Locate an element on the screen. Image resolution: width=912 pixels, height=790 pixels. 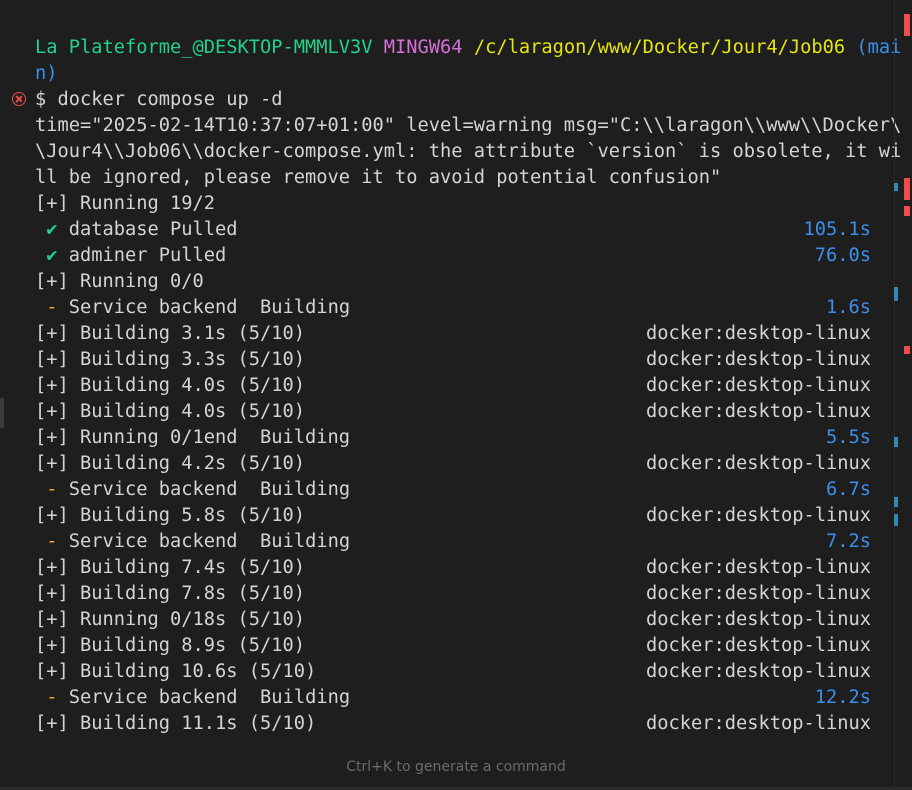
elapsed-time: 5.5s is located at coordinates (848, 437).